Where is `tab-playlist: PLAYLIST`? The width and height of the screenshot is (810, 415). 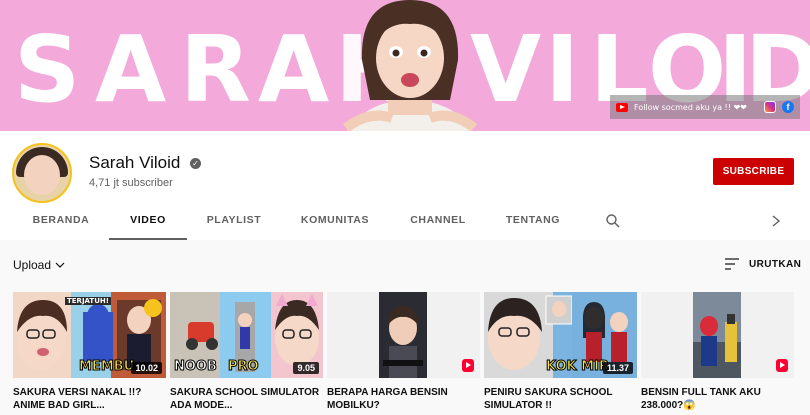
tab-playlist: PLAYLIST is located at coordinates (234, 221).